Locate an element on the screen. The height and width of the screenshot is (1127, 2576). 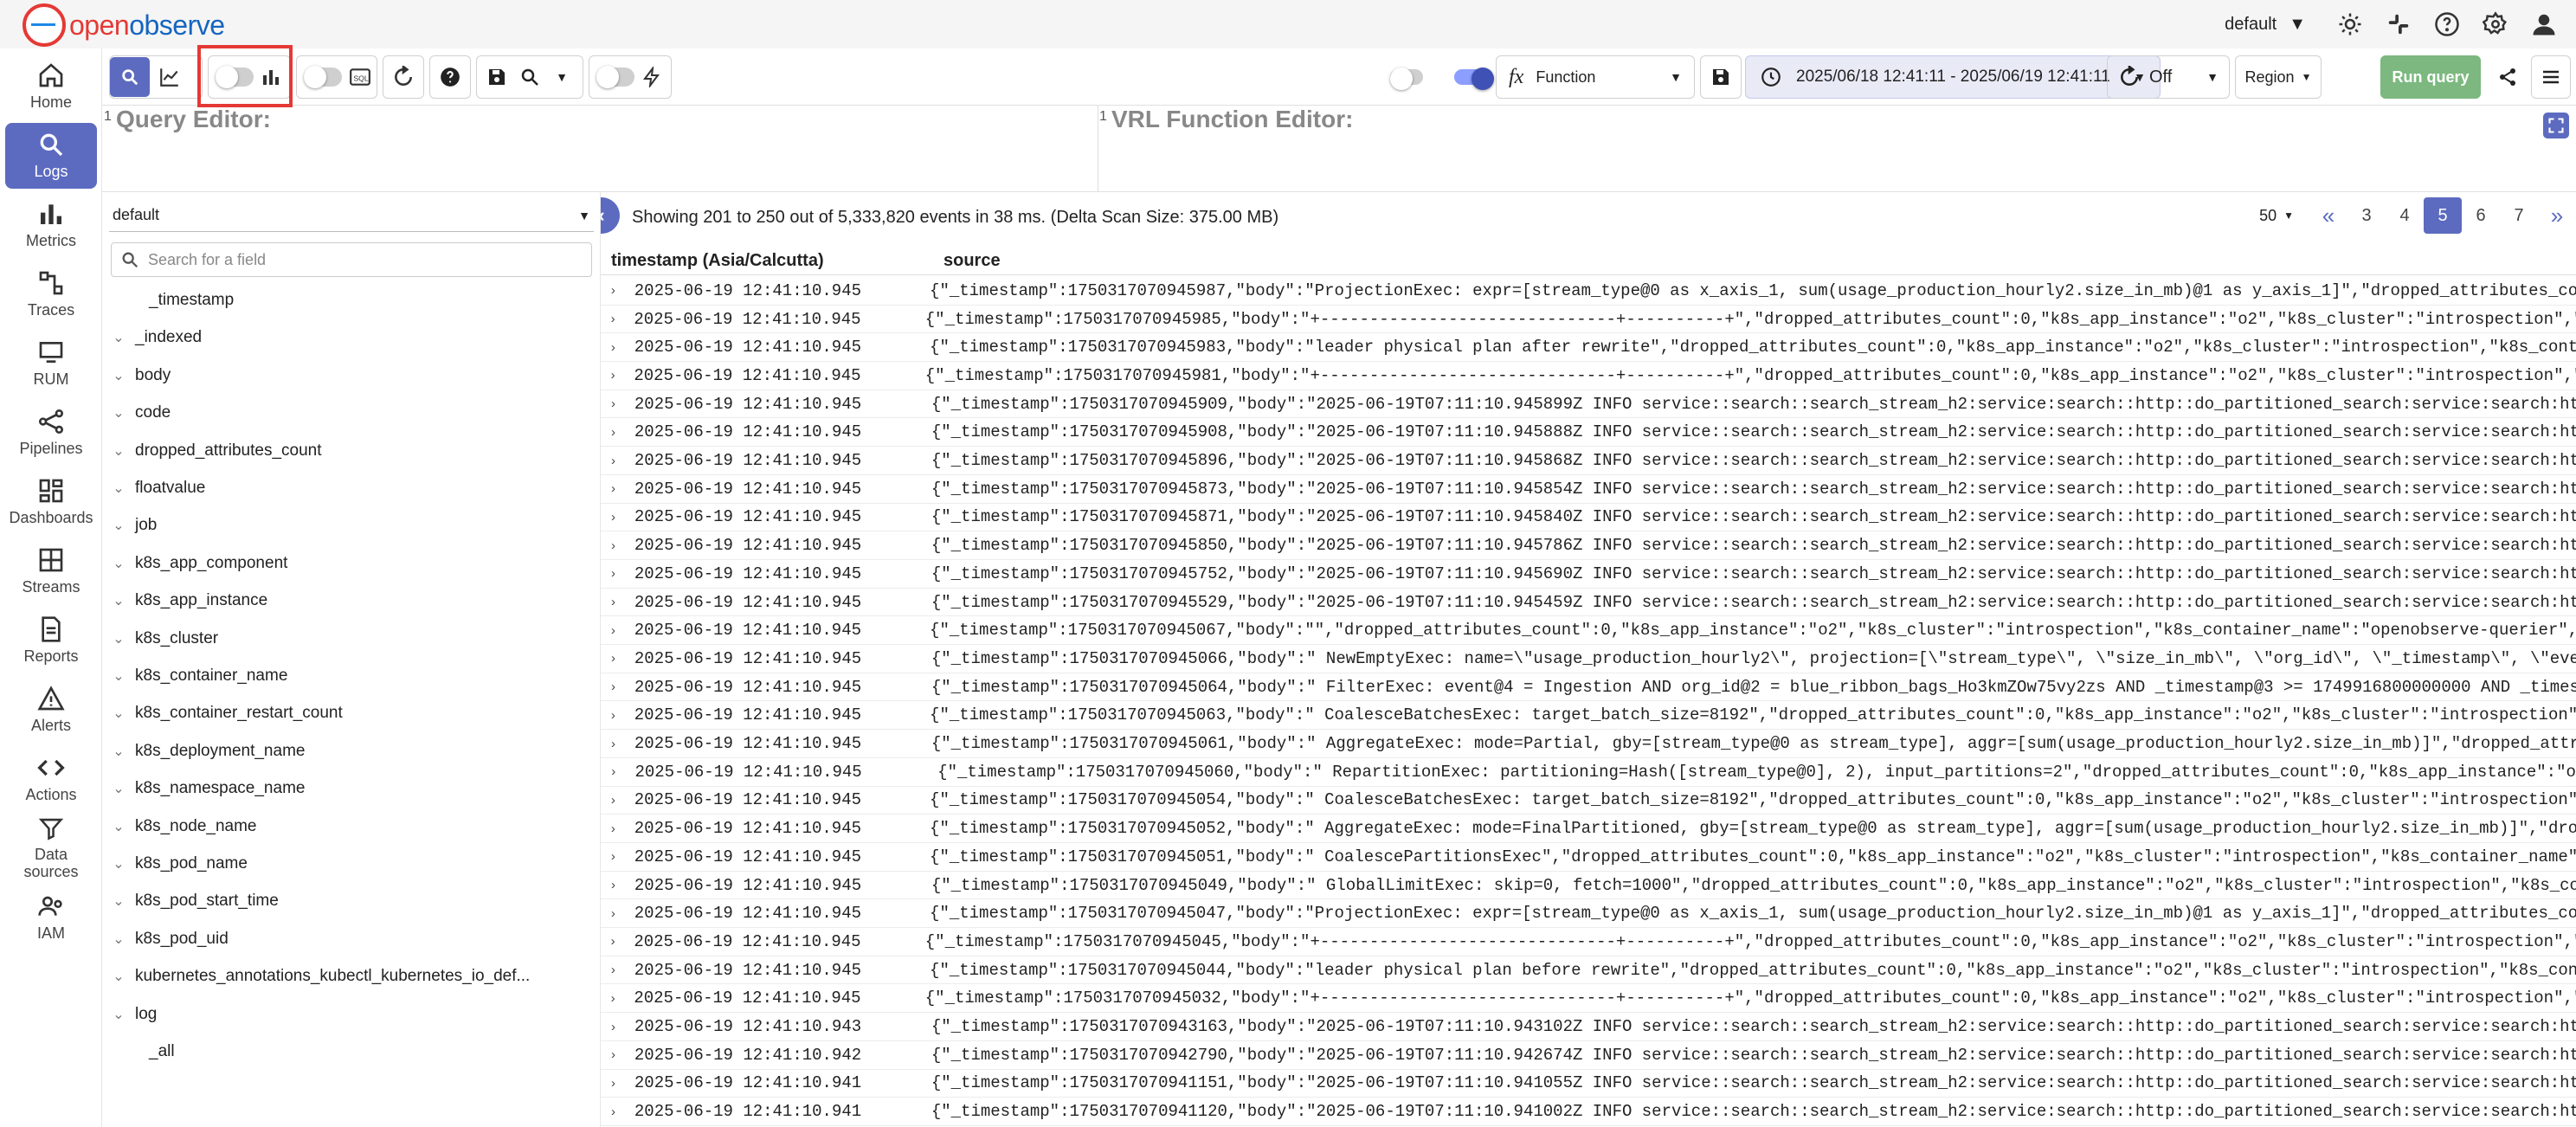
first-page-button: « is located at coordinates (2328, 215).